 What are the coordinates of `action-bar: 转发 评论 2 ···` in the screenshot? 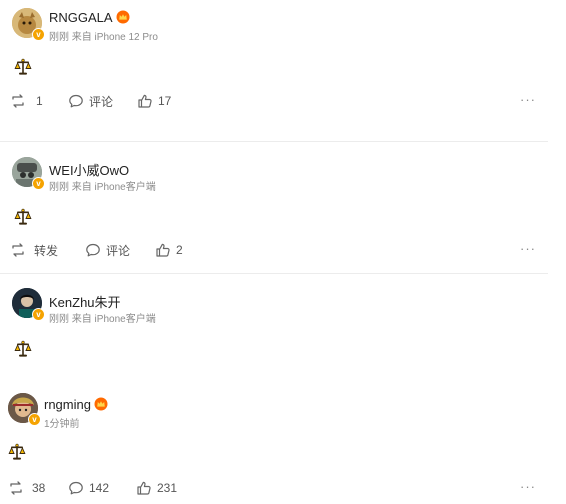 It's located at (274, 250).